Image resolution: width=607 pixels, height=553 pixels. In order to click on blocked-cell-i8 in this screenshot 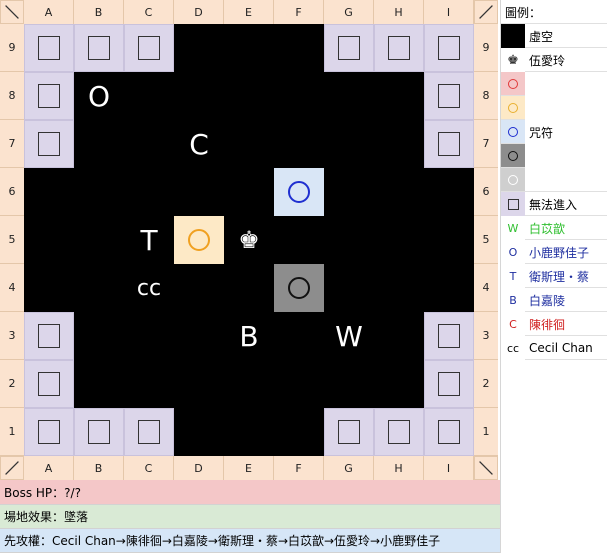, I will do `click(449, 96)`.